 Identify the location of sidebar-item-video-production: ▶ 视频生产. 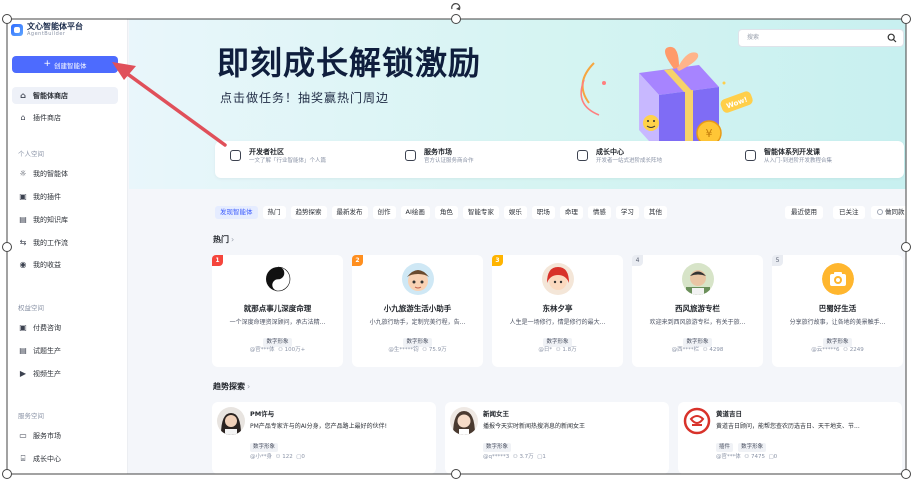
(65, 373).